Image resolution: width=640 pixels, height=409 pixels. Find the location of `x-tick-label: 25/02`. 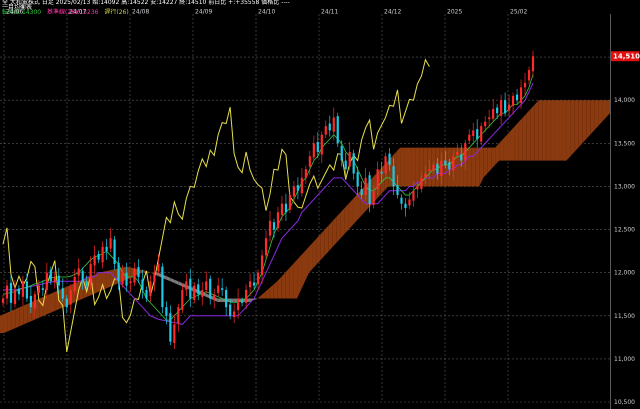

x-tick-label: 25/02 is located at coordinates (518, 12).